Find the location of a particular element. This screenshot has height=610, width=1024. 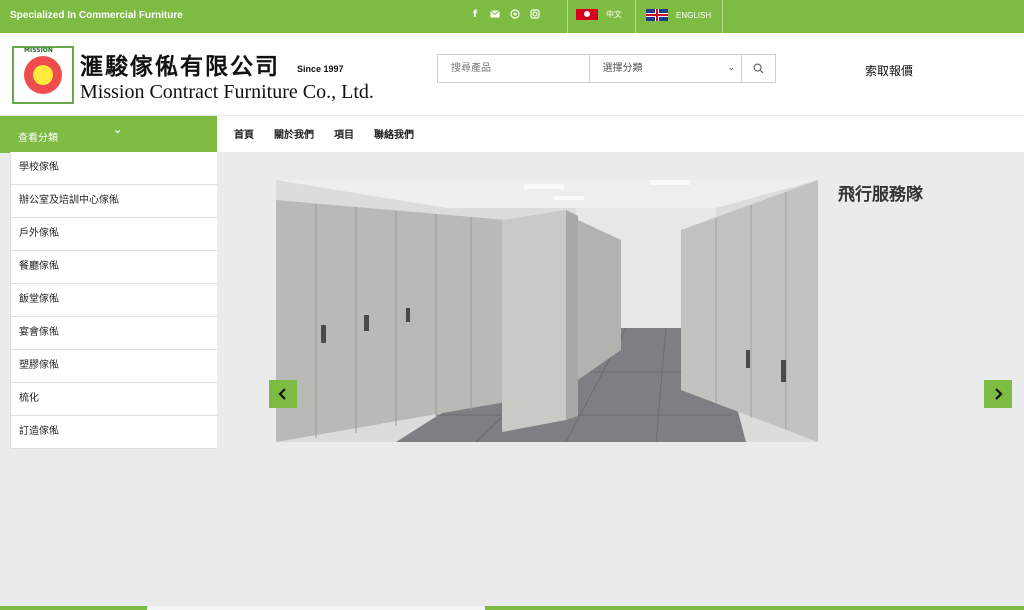

company-logo: MISSION is located at coordinates (43, 75).